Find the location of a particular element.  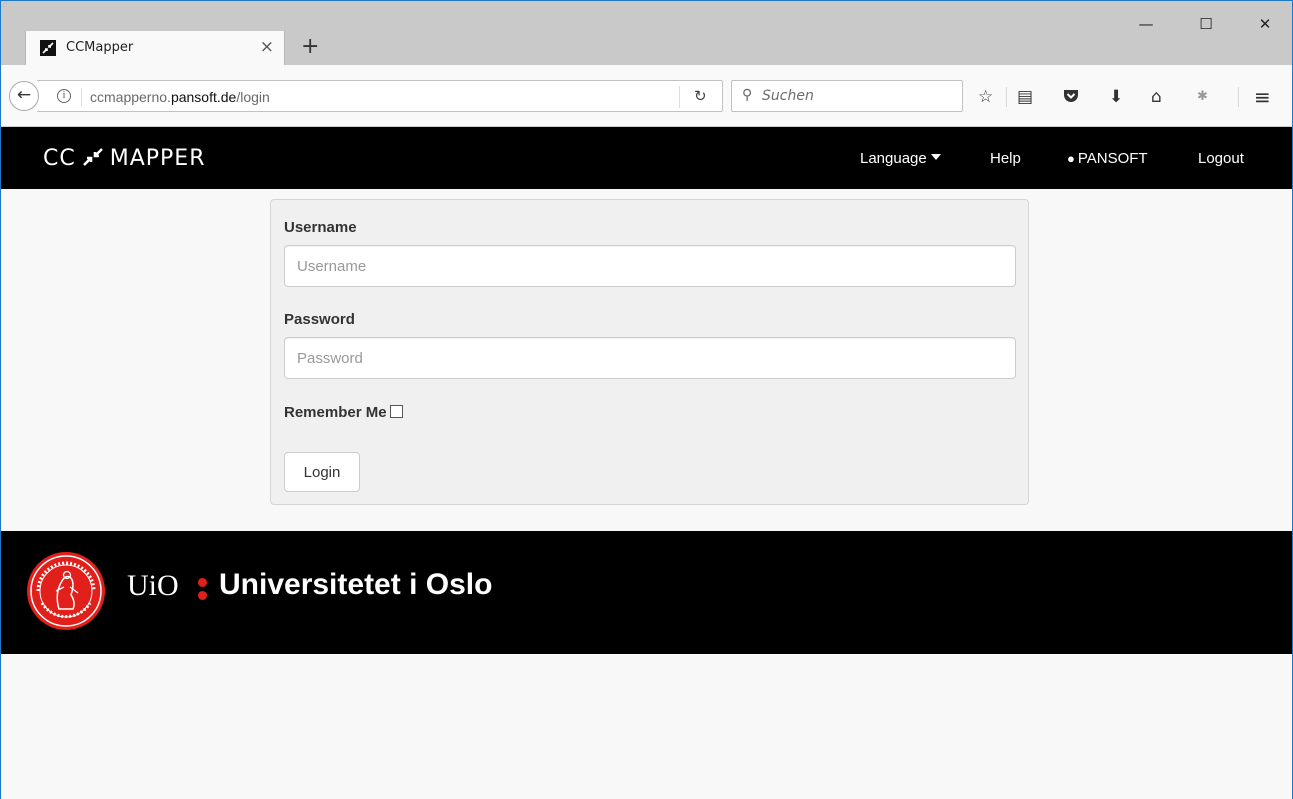

remember-me-label: Remember Me is located at coordinates (335, 412).